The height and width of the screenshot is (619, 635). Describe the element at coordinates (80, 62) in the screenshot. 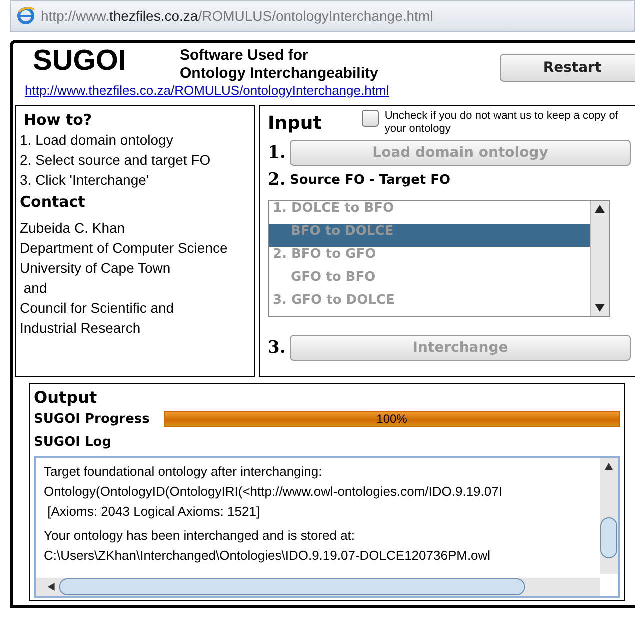

I see `logo: SUGOI` at that location.